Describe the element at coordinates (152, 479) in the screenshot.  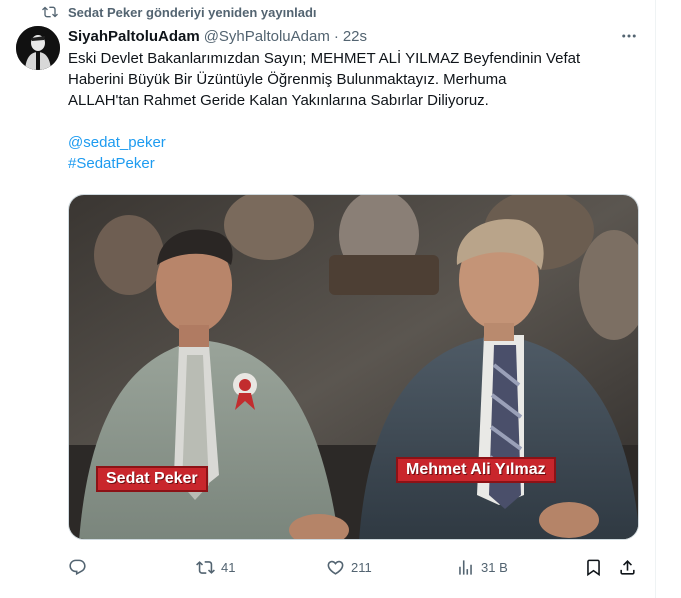
I see `photo-caption-left: Sedat Peker` at that location.